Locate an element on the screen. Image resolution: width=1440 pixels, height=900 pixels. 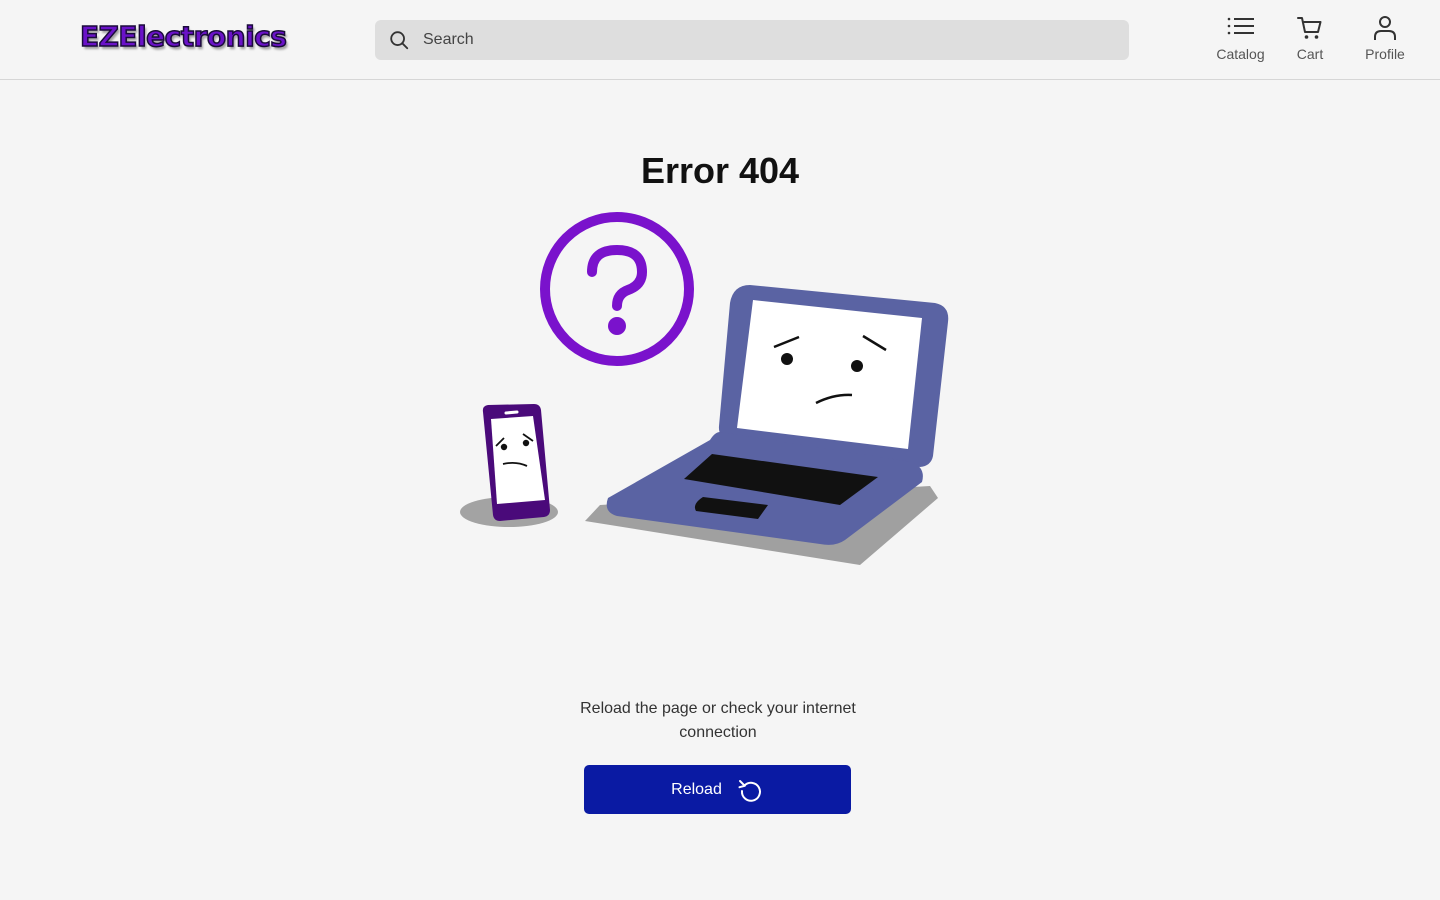
nav-profile: Profile is located at coordinates (1385, 40).